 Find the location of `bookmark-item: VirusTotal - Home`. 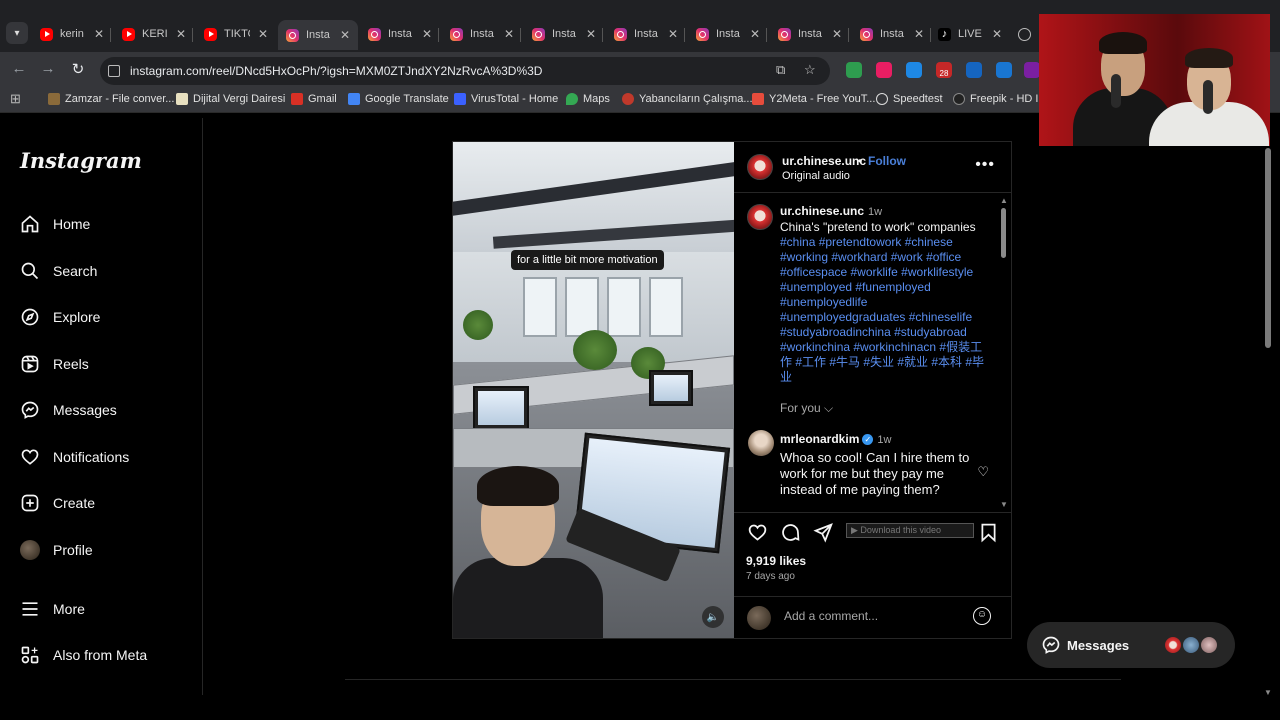

bookmark-item: VirusTotal - Home is located at coordinates (506, 99).